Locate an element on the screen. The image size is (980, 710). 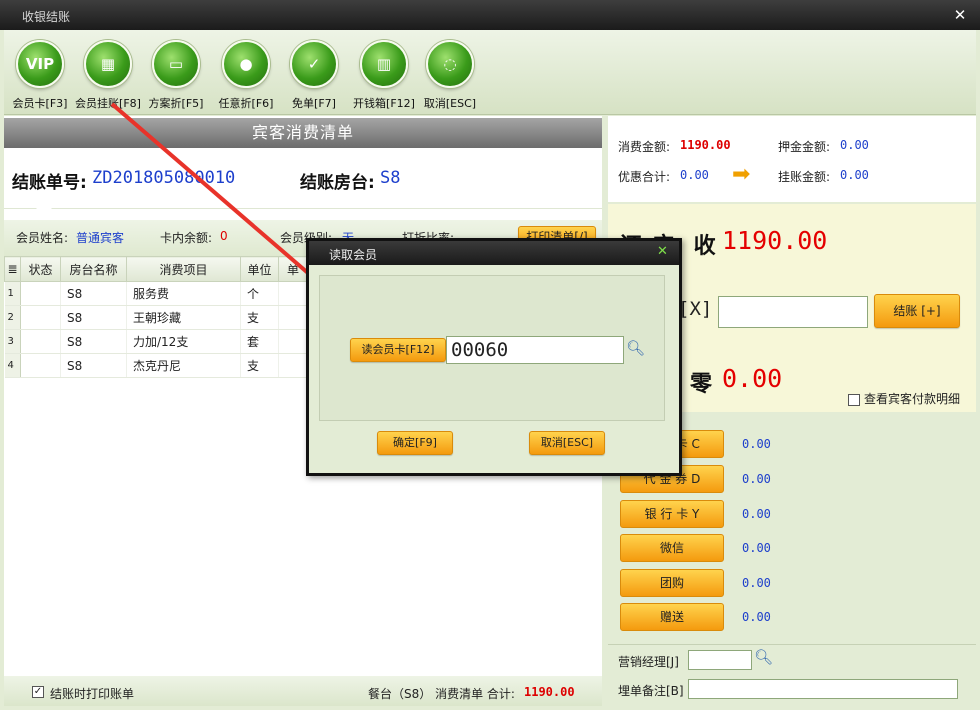
dialog-ok-button: 确定[F9] is located at coordinates (415, 443).